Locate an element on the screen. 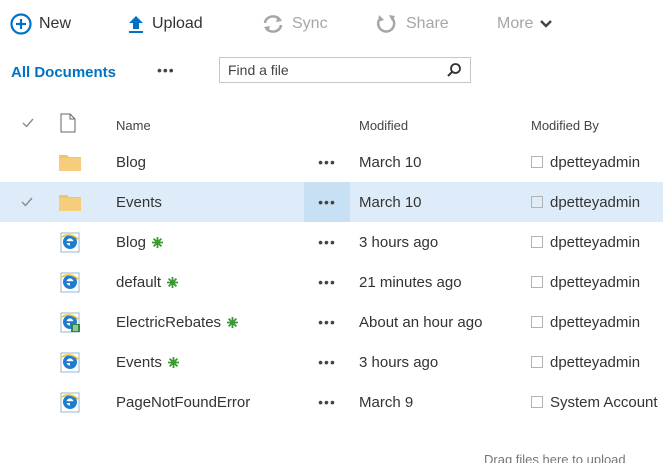 This screenshot has width=663, height=463. share-button: Share is located at coordinates (411, 24).